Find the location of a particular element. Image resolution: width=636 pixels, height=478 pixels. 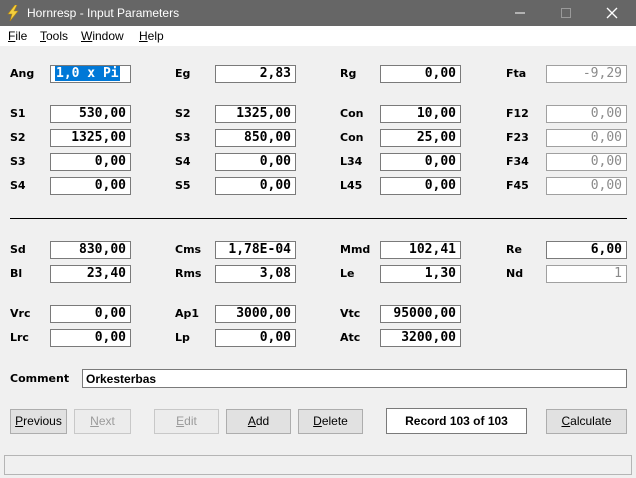

field-re: 6,00 is located at coordinates (586, 250).